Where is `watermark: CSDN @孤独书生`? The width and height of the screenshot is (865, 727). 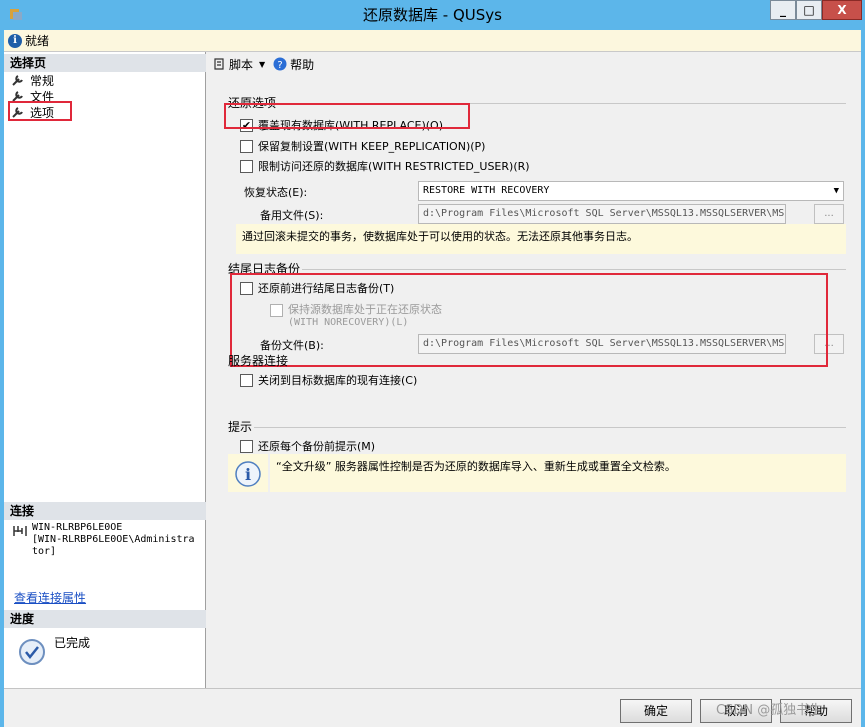 watermark: CSDN @孤独书生 is located at coordinates (769, 710).